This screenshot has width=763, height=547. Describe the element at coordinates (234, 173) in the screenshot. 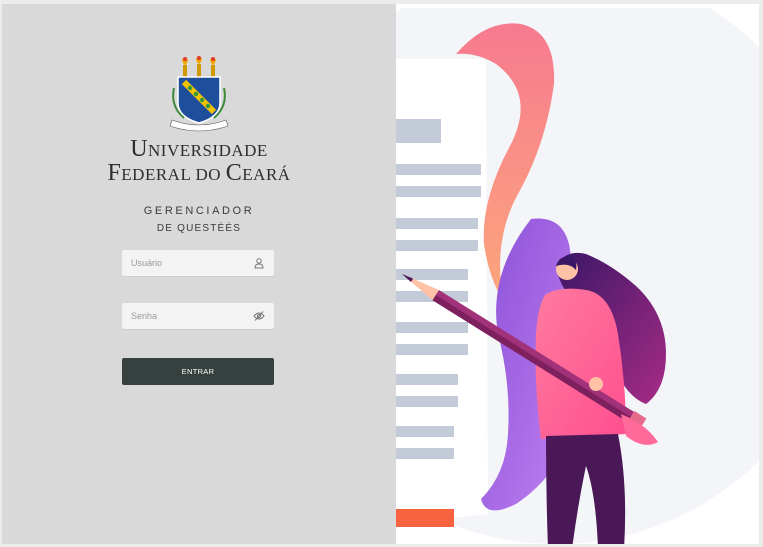

I see `university-initial-c: C` at that location.